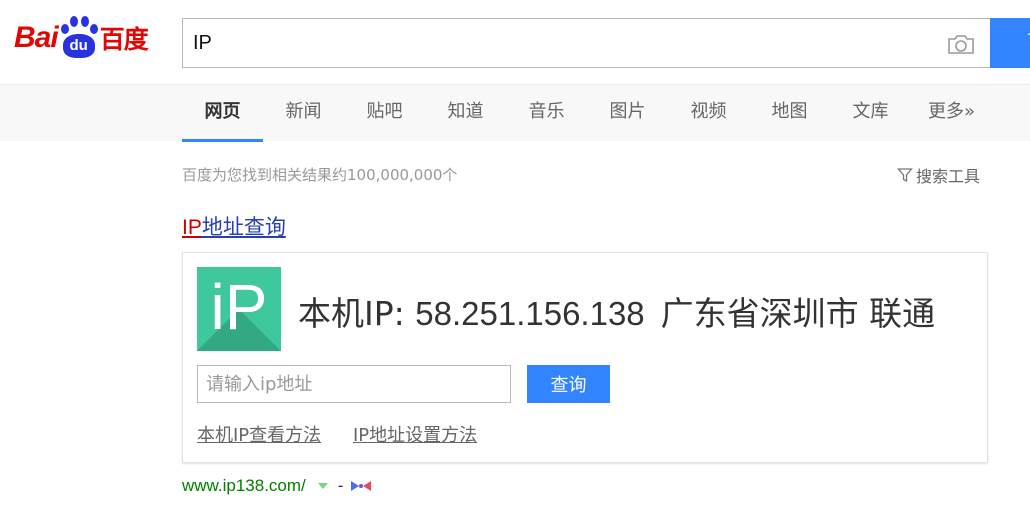 The height and width of the screenshot is (515, 1030). I want to click on result-count: 百度为您找到相关结果约100,000,000个, so click(320, 175).